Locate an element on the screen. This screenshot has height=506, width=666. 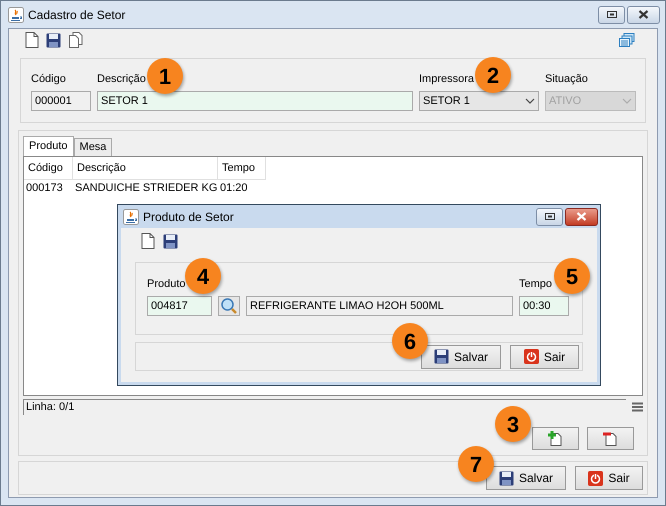
tab: Produto is located at coordinates (48, 146).